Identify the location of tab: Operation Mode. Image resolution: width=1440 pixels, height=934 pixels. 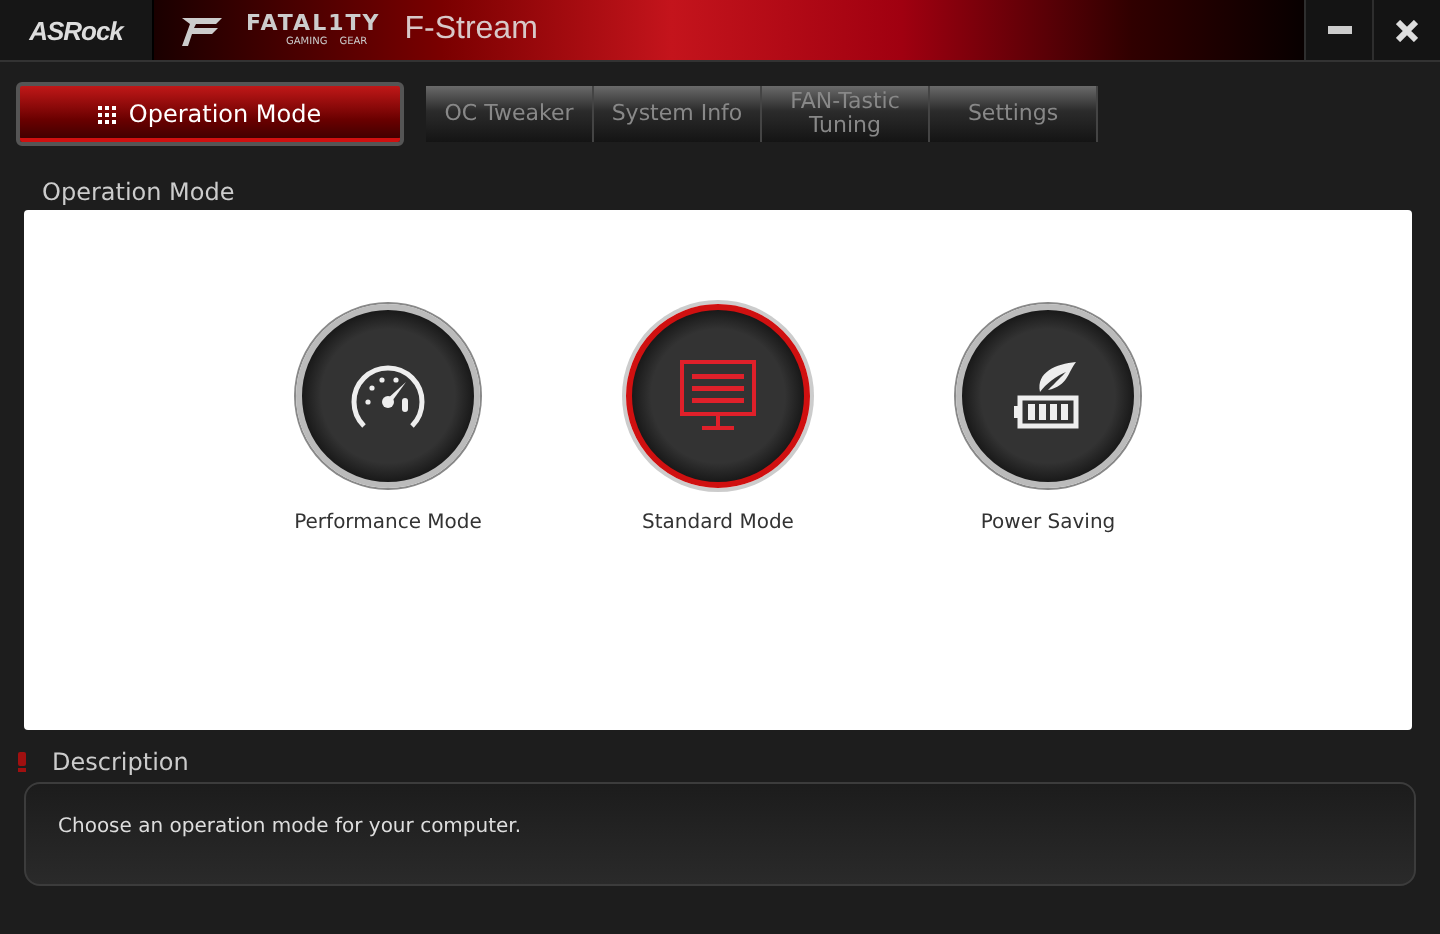
(210, 114).